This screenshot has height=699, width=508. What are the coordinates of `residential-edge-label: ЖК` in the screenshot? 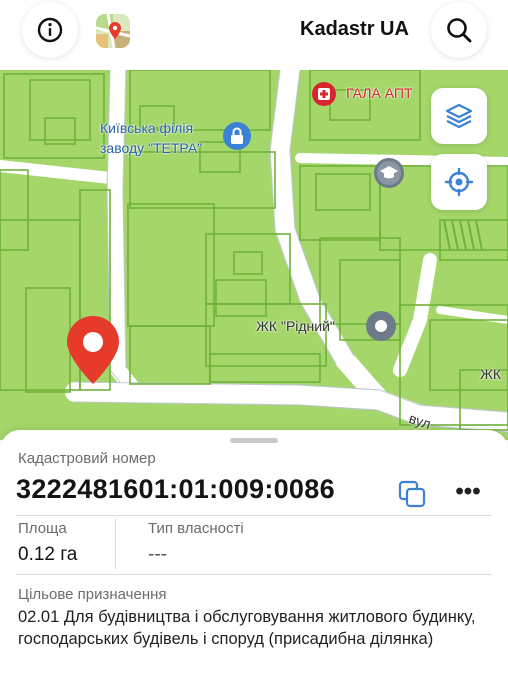 It's located at (491, 374).